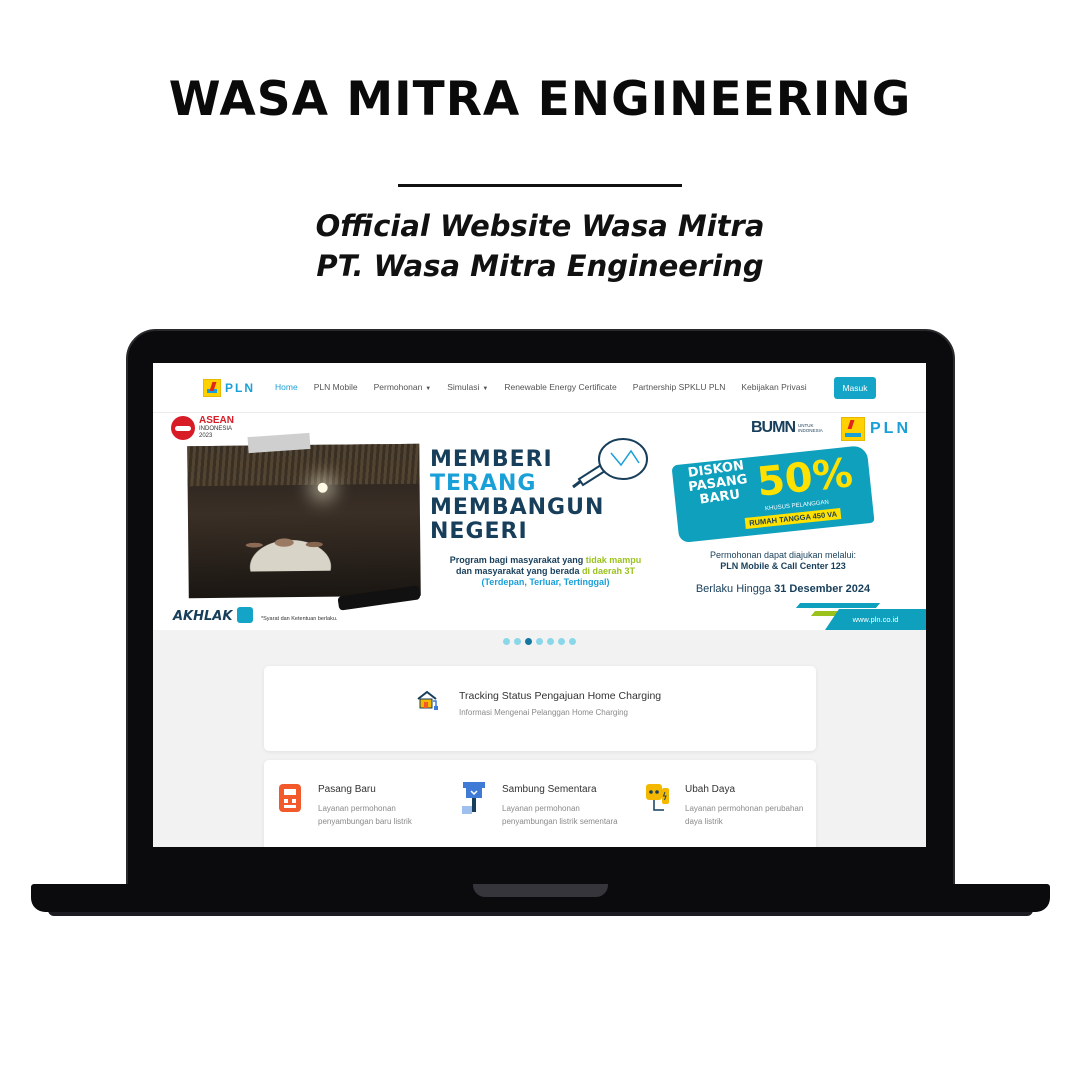 The height and width of the screenshot is (1080, 1080). What do you see at coordinates (613, 560) in the screenshot?
I see `program-highlight-1: tidak mampu` at bounding box center [613, 560].